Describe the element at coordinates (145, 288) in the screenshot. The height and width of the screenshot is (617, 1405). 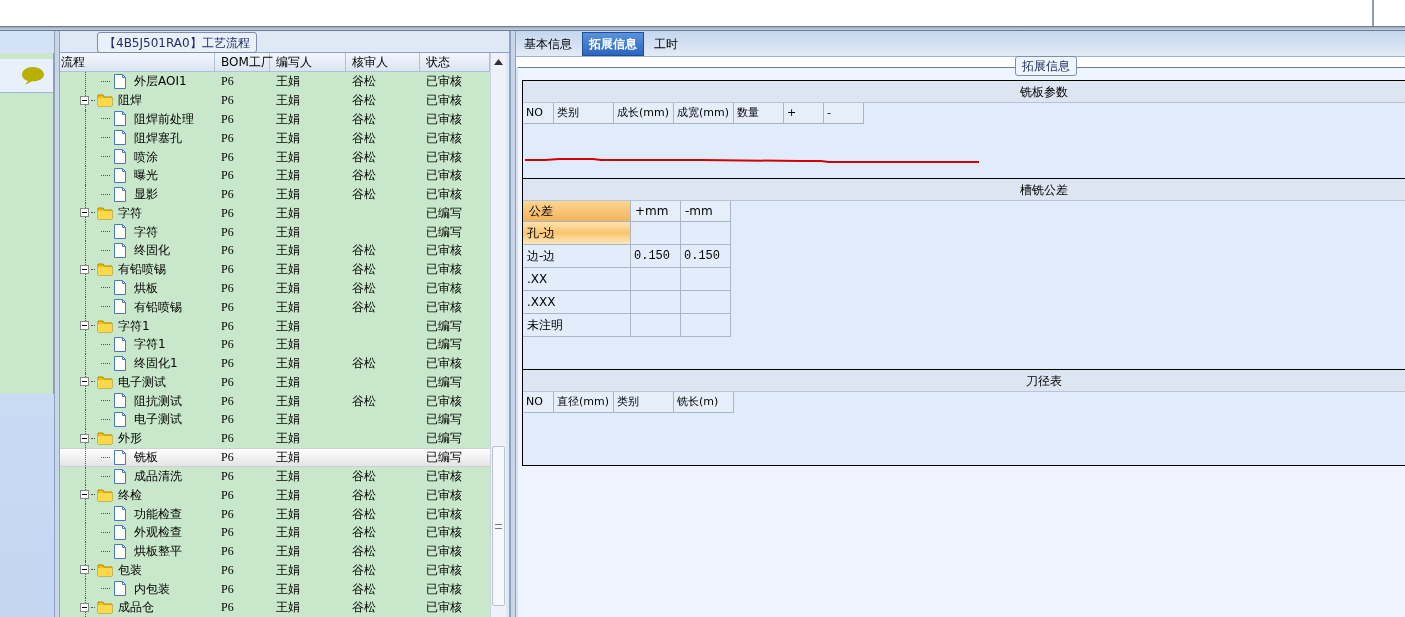
I see `tree-label: 烘板` at that location.